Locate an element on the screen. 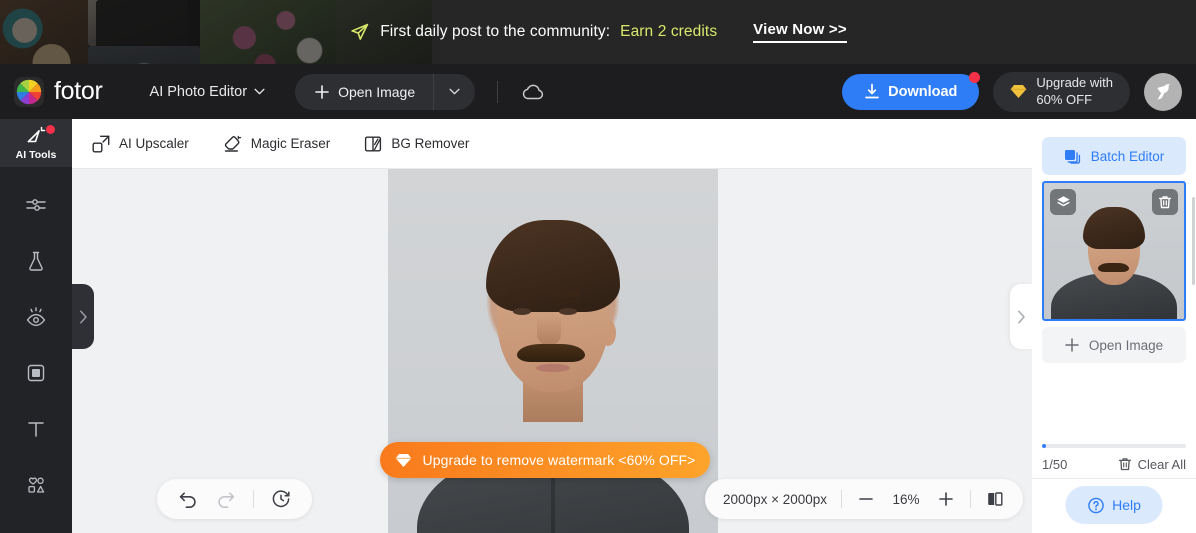  panel-open-image-button: Open Image is located at coordinates (1114, 345).